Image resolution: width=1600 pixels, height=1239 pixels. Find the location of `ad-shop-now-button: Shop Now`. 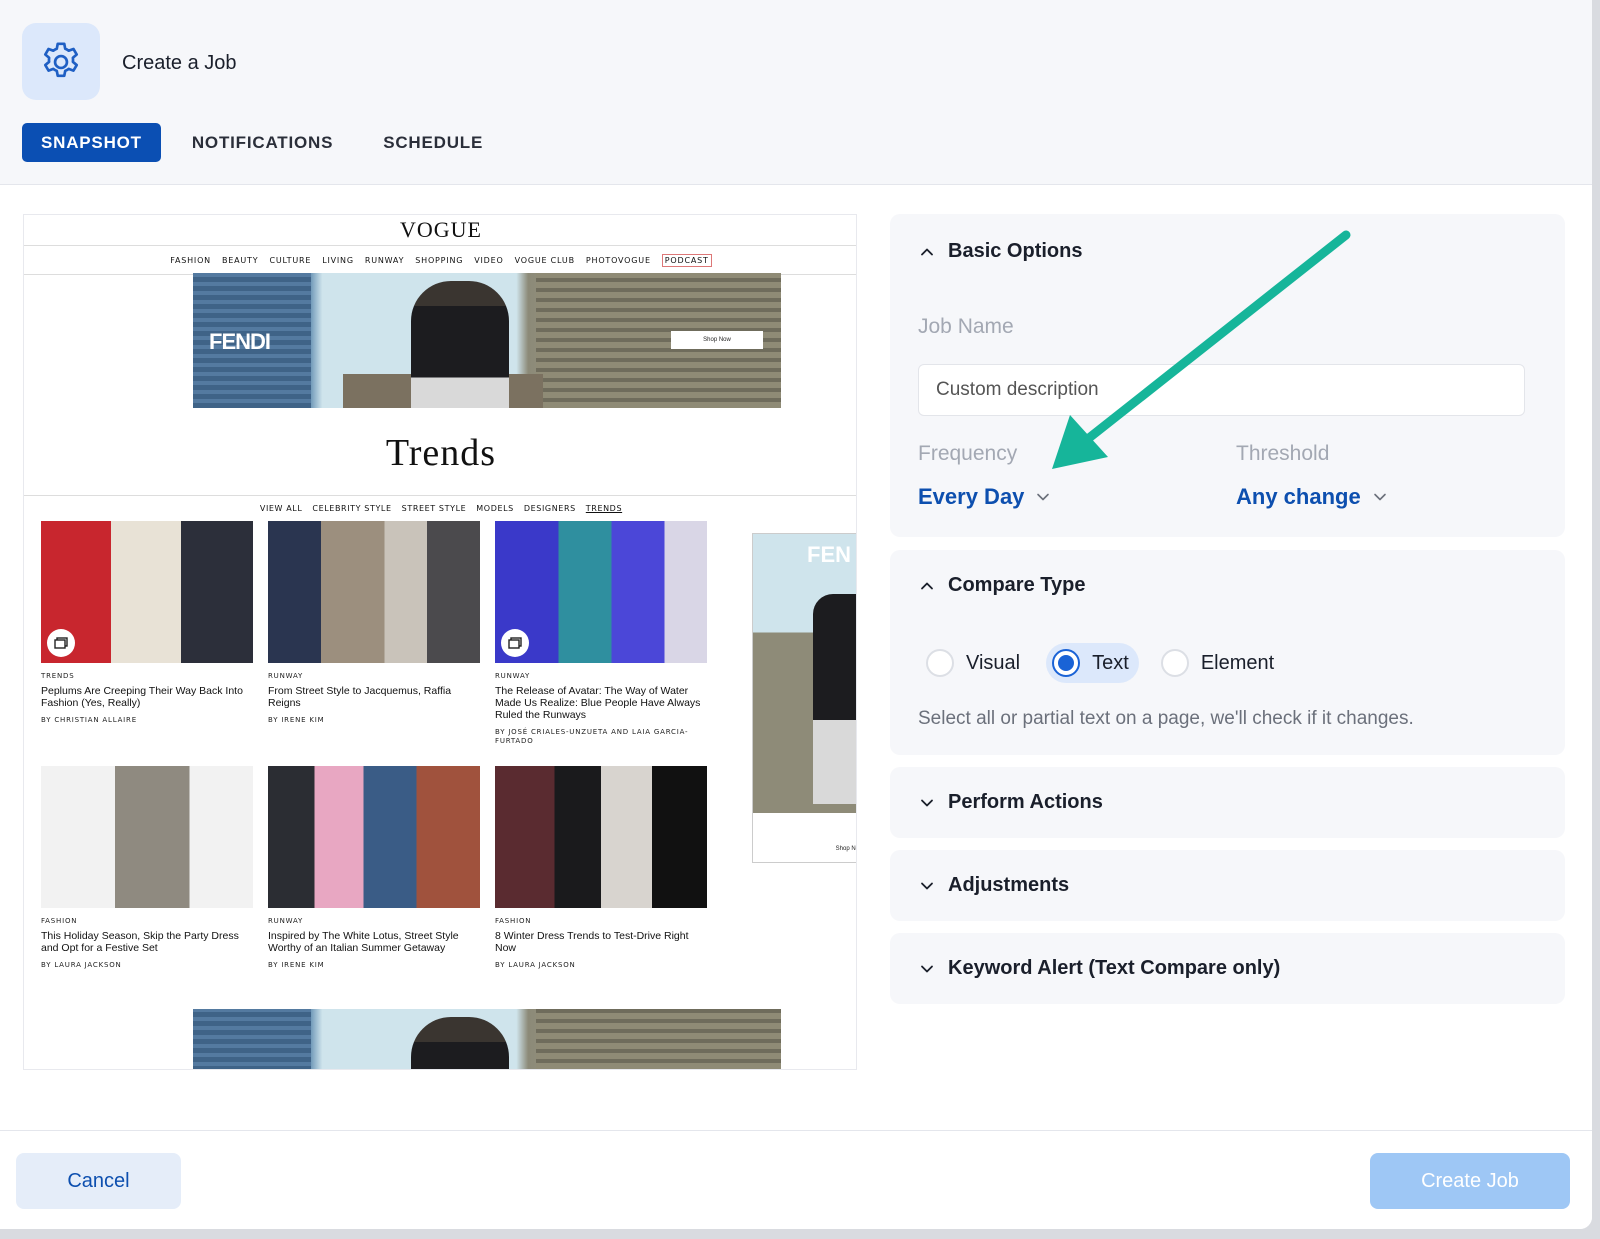

ad-shop-now-button: Shop Now is located at coordinates (717, 340).